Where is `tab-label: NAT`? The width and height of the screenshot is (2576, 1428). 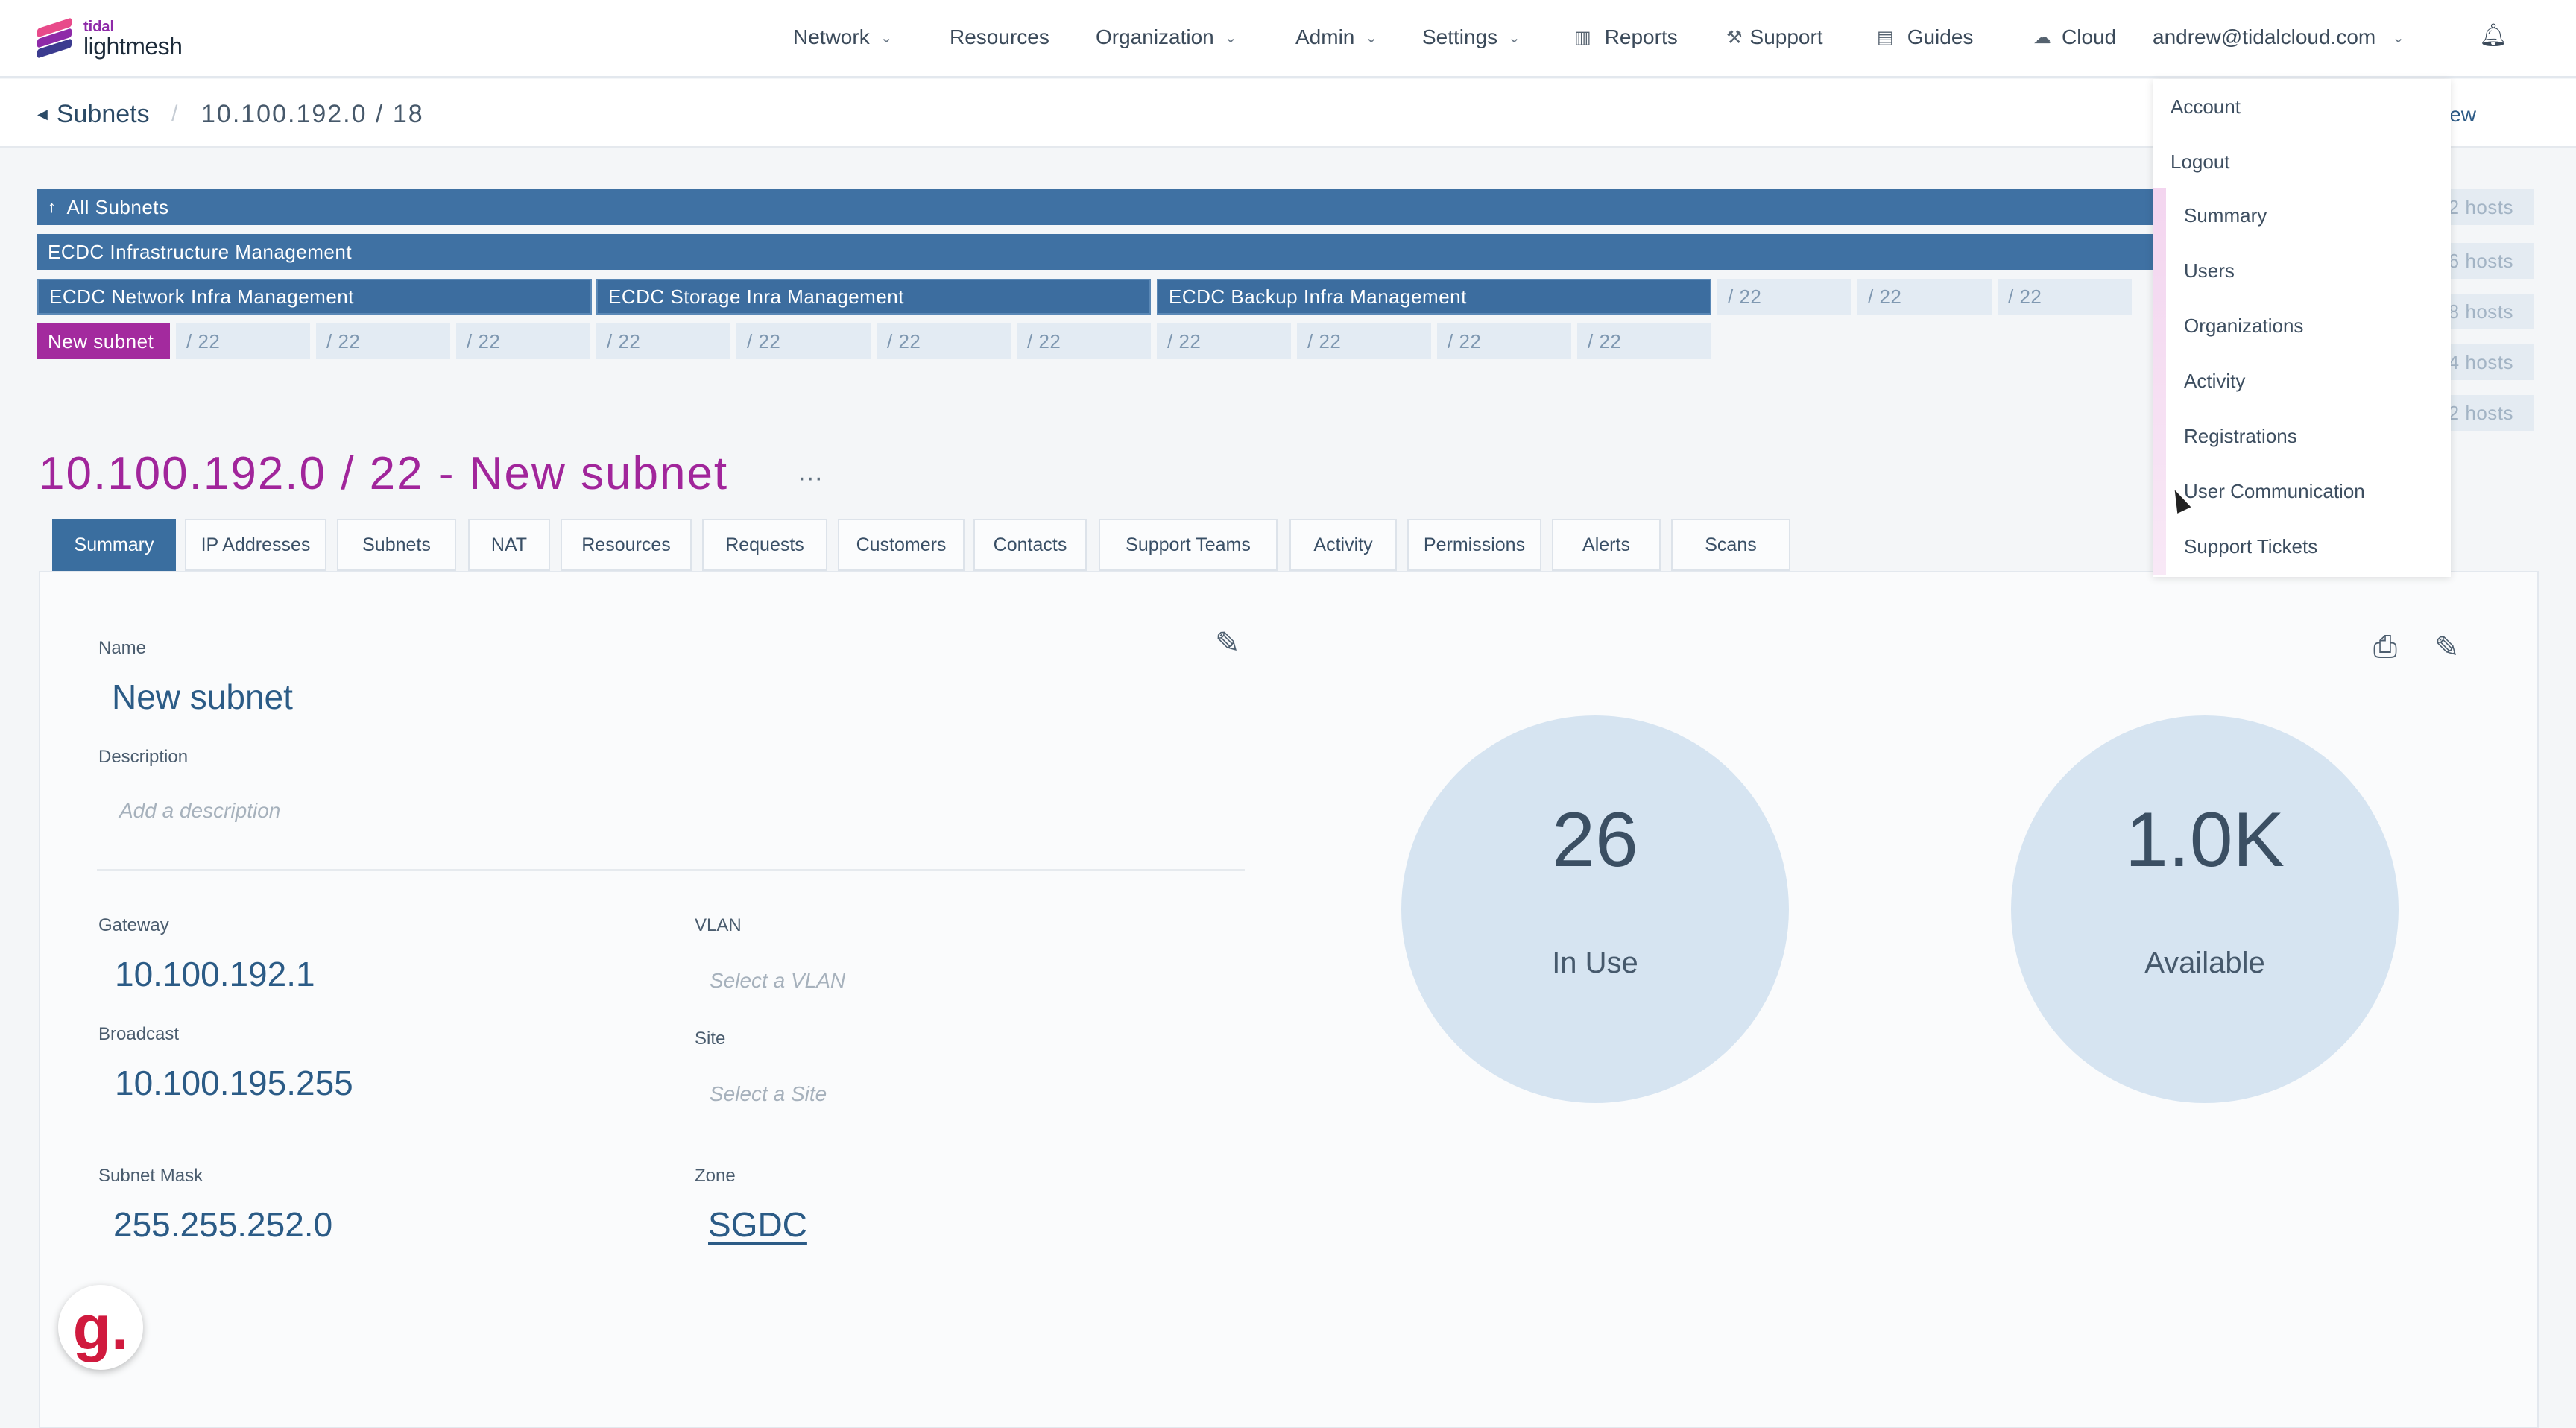 tab-label: NAT is located at coordinates (509, 544).